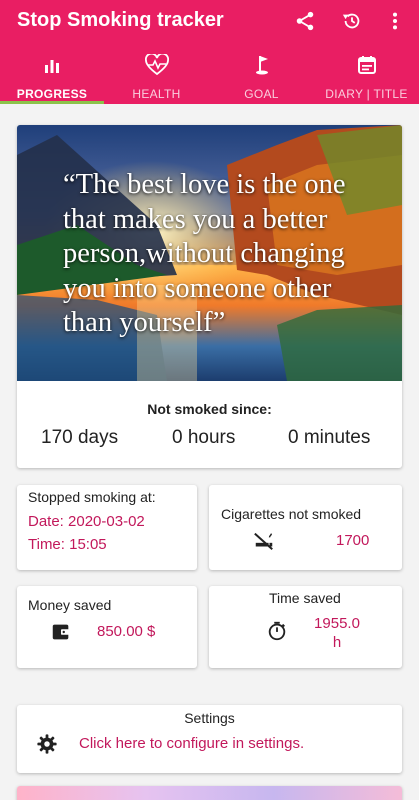 This screenshot has width=419, height=800. What do you see at coordinates (366, 94) in the screenshot?
I see `tab-label: DIARY | TITLE` at bounding box center [366, 94].